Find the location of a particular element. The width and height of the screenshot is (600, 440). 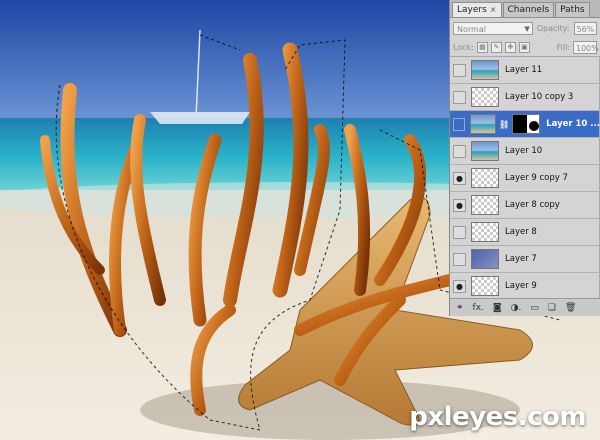

tab-paths-label: Paths is located at coordinates (572, 10).